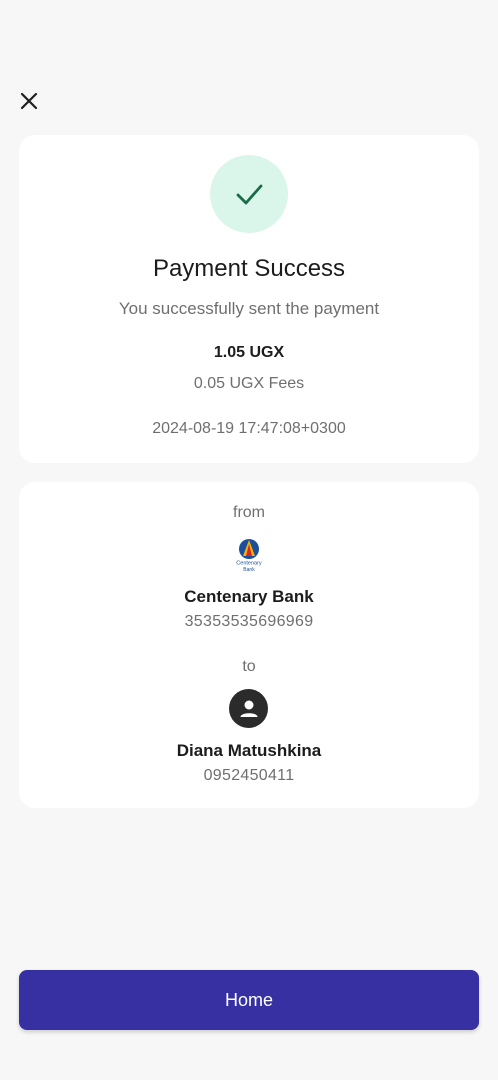 The width and height of the screenshot is (498, 1080). What do you see at coordinates (249, 352) in the screenshot?
I see `payment-amount: 1.05 UGX` at bounding box center [249, 352].